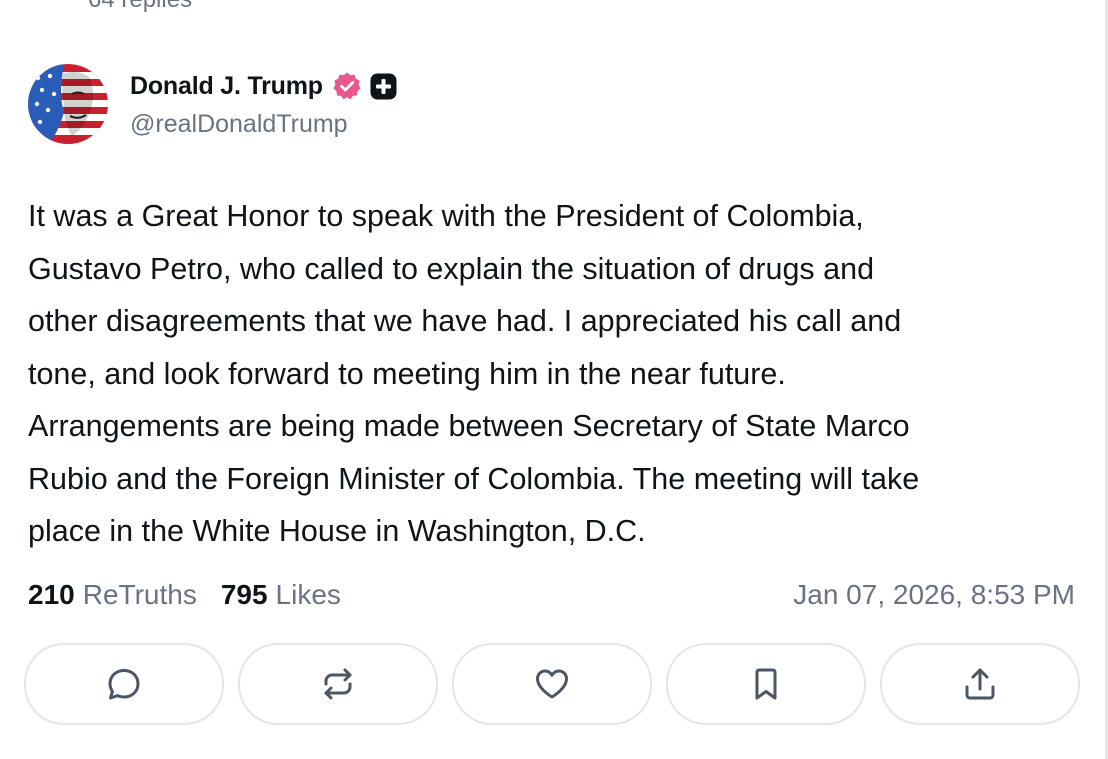 The image size is (1108, 759). What do you see at coordinates (347, 86) in the screenshot?
I see `verified-badge-icon` at bounding box center [347, 86].